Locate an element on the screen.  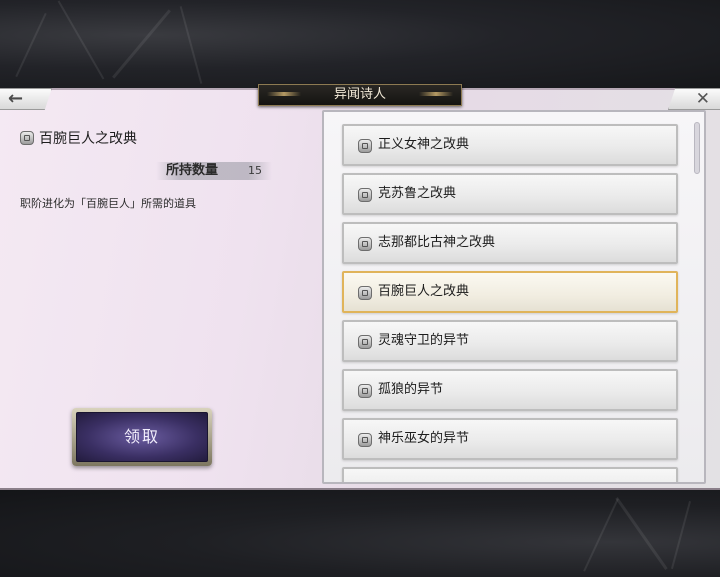
item-detail-title: 百腕巨人之改典 is located at coordinates (78, 138).